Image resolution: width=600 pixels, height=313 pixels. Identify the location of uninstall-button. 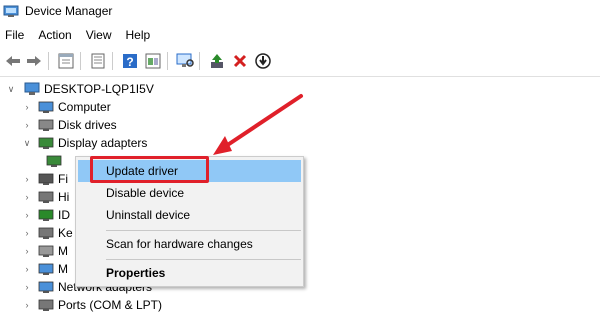
(240, 61).